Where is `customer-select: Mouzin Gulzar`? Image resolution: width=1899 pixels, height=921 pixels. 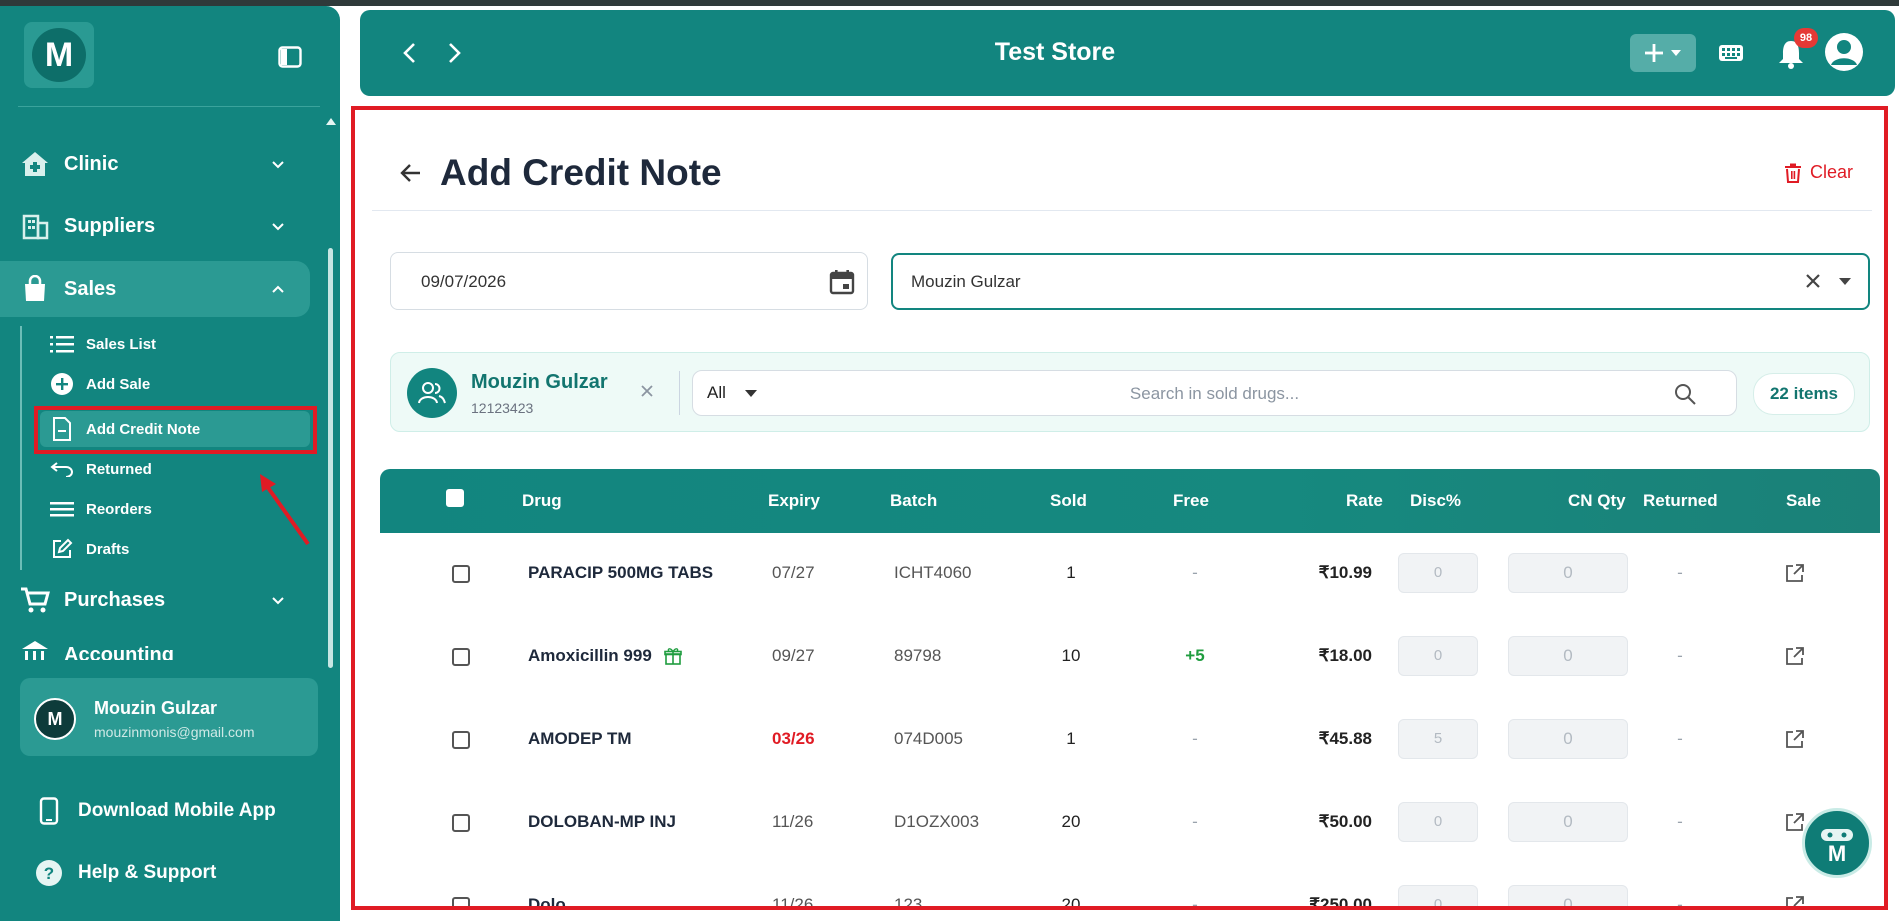
customer-select: Mouzin Gulzar is located at coordinates (1380, 281).